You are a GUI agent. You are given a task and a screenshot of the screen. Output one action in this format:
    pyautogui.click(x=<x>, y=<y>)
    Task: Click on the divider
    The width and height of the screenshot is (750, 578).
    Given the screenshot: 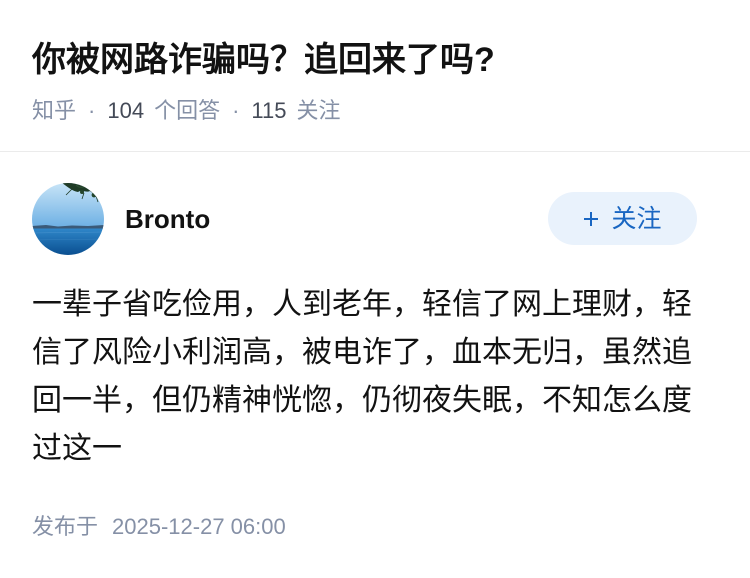 What is the action you would take?
    pyautogui.click(x=375, y=151)
    